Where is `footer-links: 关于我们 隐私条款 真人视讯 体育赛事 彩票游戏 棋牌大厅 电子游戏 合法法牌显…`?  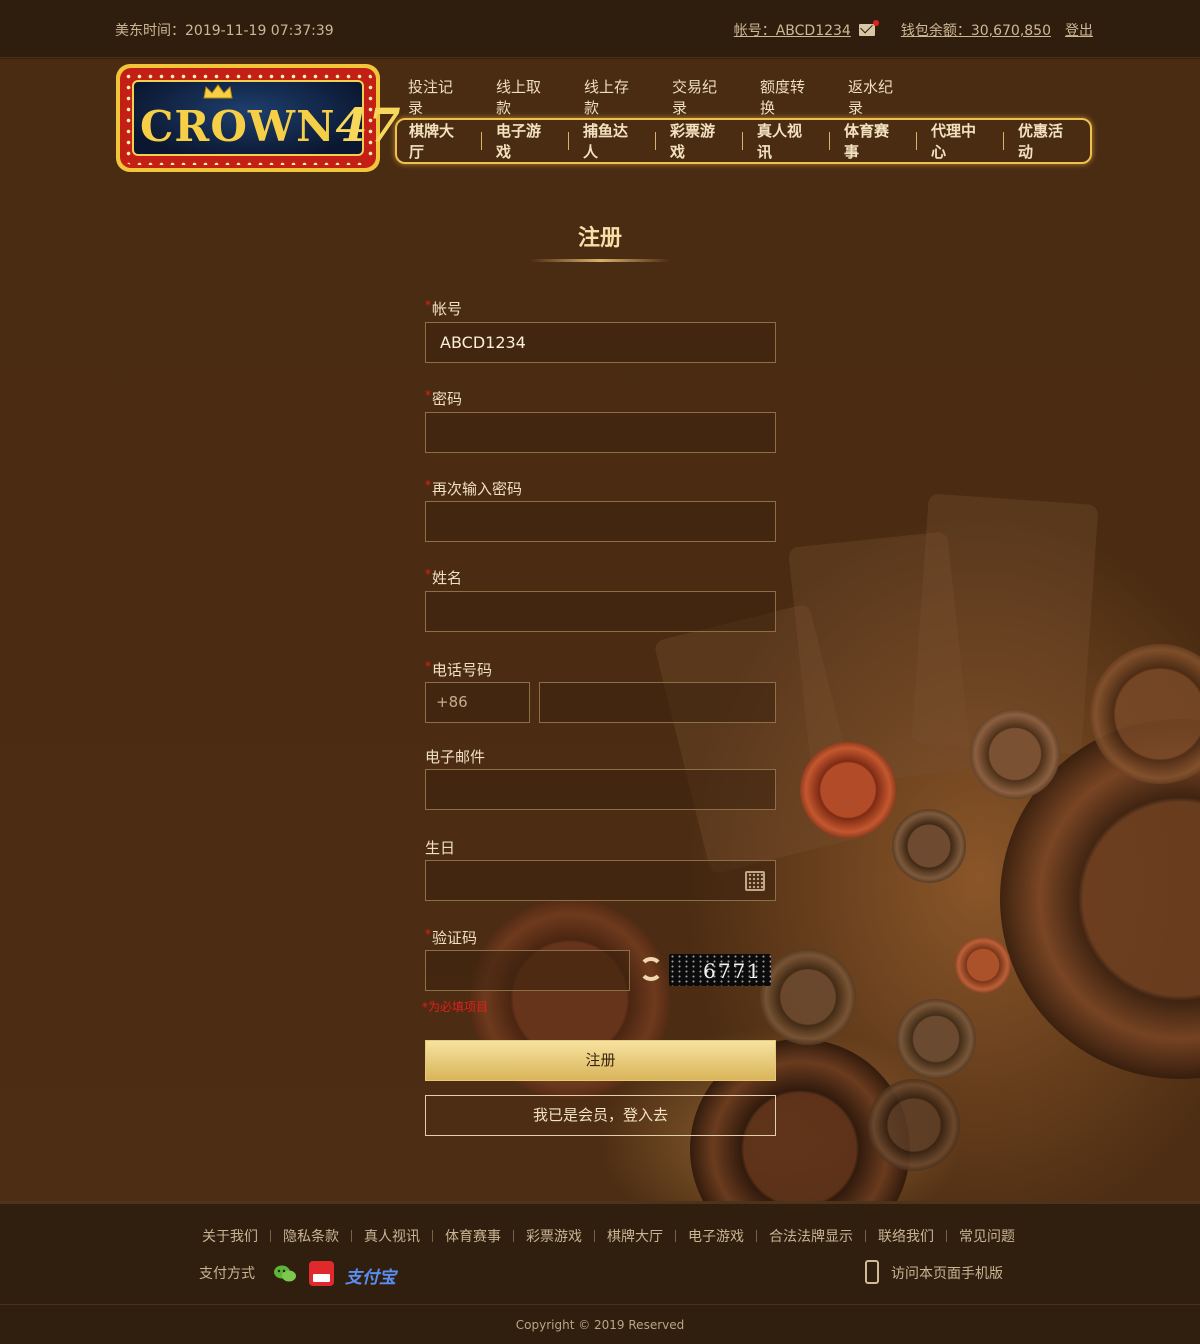
footer-links: 关于我们 隐私条款 真人视讯 体育赛事 彩票游戏 棋牌大厅 电子游戏 合法法牌显… is located at coordinates (608, 1236).